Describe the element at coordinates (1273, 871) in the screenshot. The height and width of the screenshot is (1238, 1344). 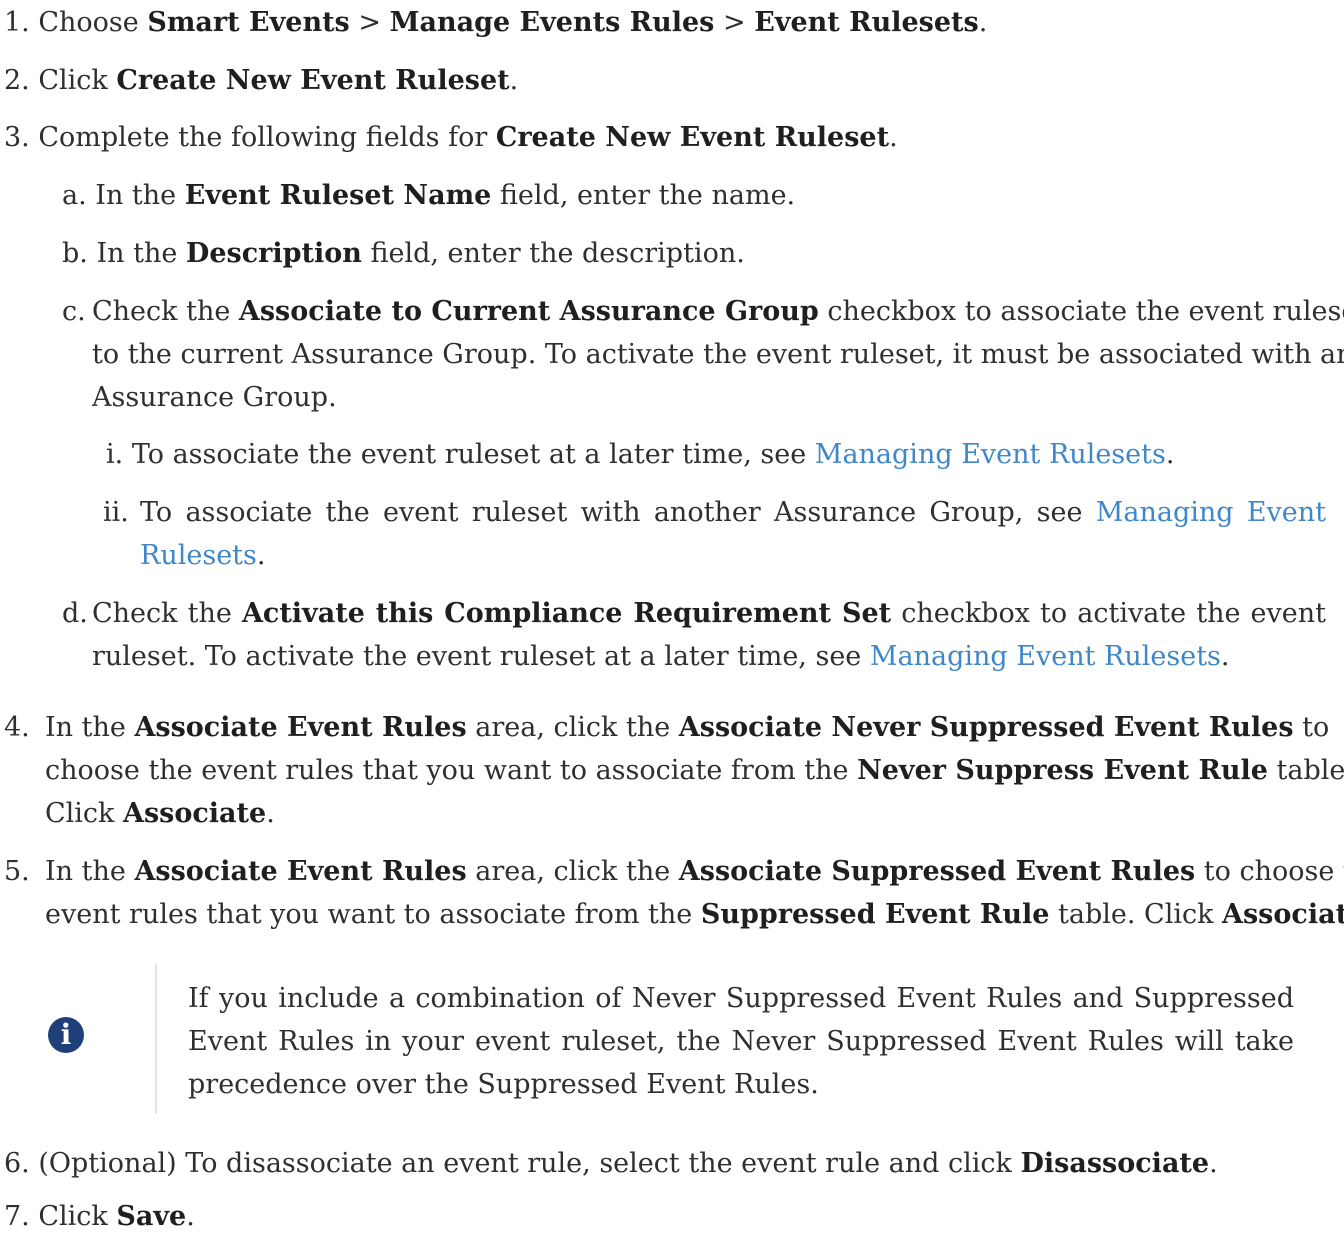
I see `step-text: to choose the` at that location.